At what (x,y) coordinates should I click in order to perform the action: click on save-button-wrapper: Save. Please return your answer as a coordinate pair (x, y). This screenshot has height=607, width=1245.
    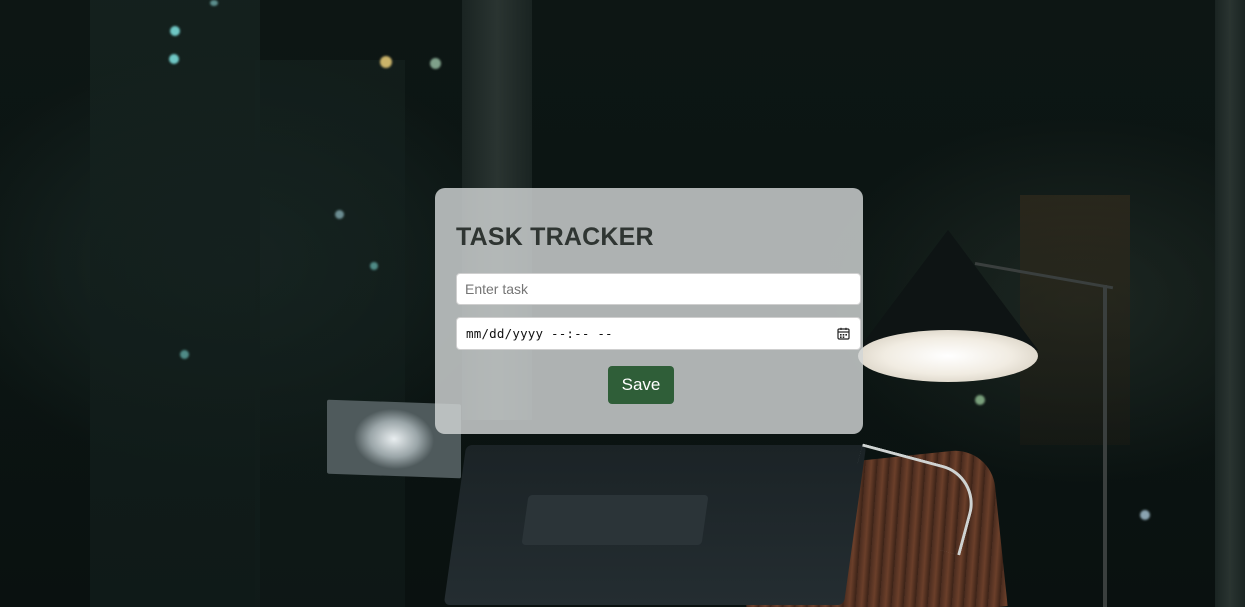
    Looking at the image, I should click on (649, 385).